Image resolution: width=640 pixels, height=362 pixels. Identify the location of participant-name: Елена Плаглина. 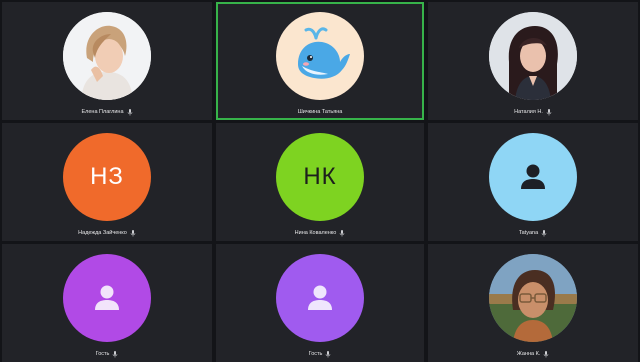
(102, 112).